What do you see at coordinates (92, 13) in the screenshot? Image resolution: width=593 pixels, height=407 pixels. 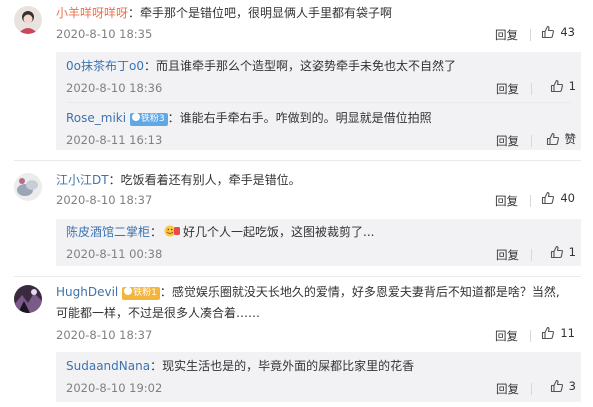 I see `comment-username: 小羊咩呀咩呀` at bounding box center [92, 13].